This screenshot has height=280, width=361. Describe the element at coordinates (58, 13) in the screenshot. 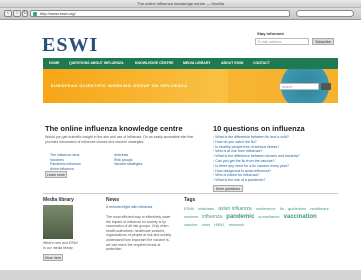

I see `url-text: http://www.eswi.org/` at that location.